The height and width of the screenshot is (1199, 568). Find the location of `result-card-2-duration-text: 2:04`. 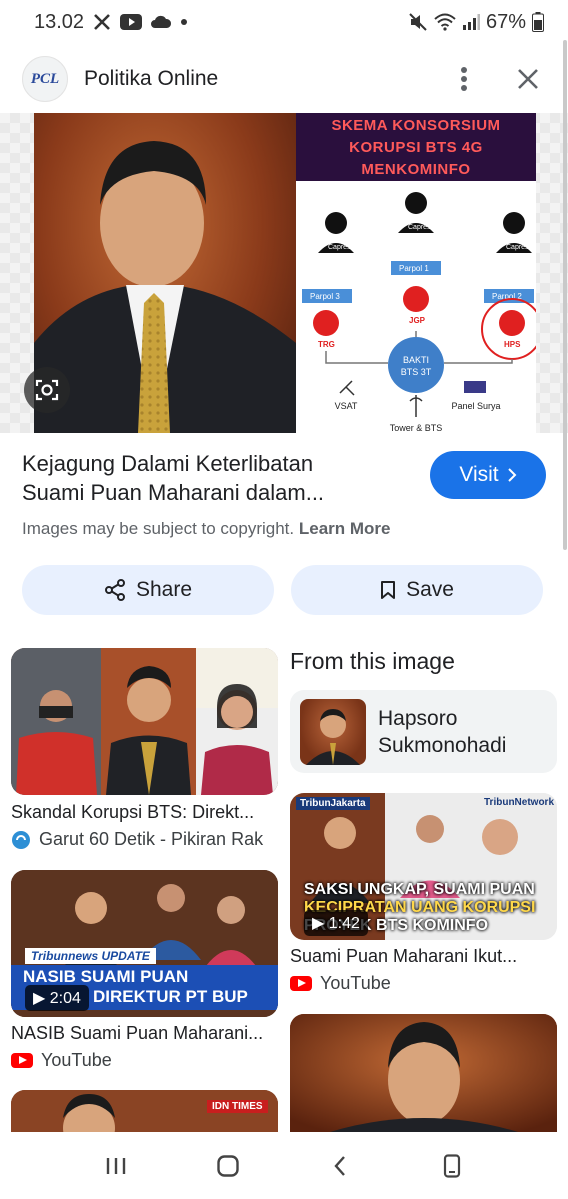

result-card-2-duration-text: 2:04 is located at coordinates (65, 998).